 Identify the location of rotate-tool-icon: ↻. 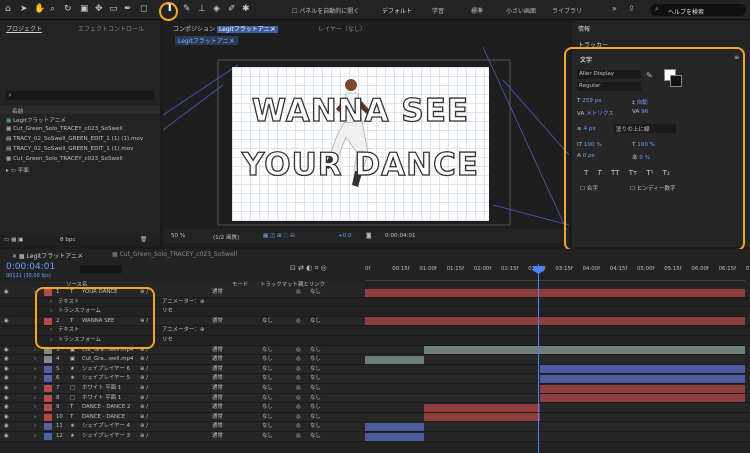
(68, 9).